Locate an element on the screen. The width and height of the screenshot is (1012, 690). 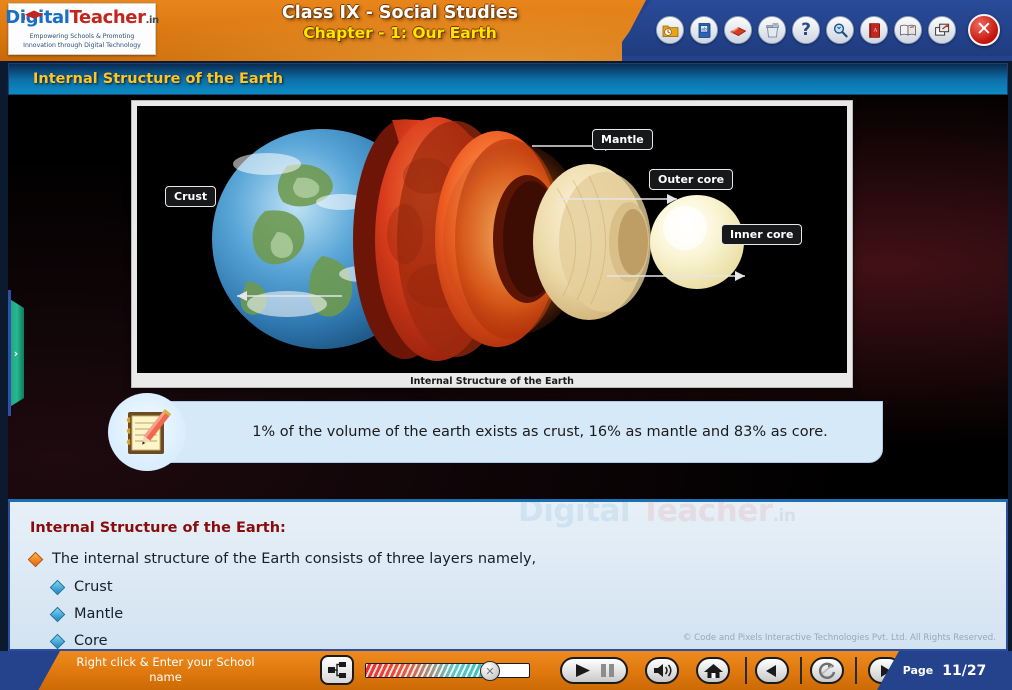
sub-bullet-text-core: Core is located at coordinates (91, 641).